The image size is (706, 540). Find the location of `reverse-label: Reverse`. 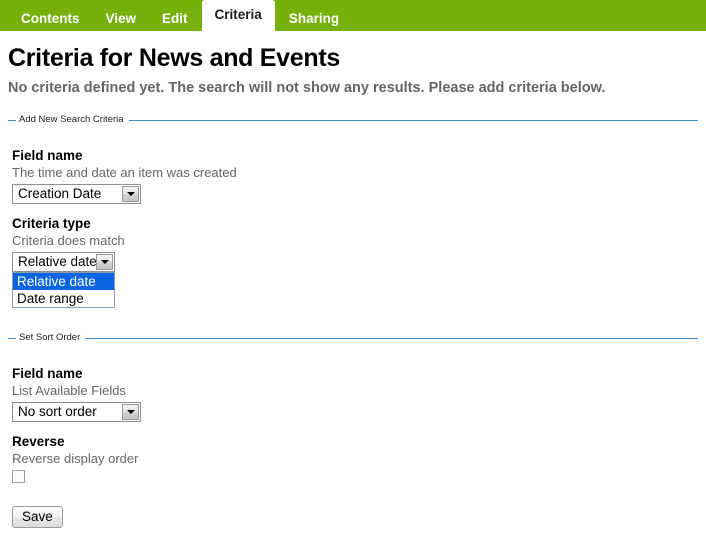

reverse-label: Reverse is located at coordinates (38, 441).